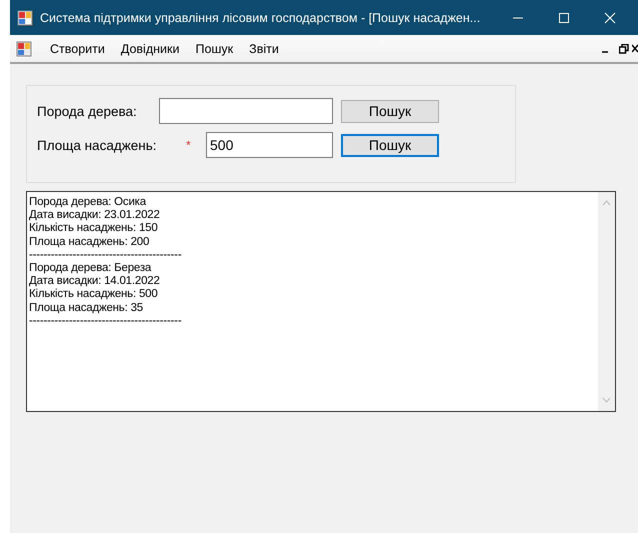 The width and height of the screenshot is (638, 533). Describe the element at coordinates (97, 145) in the screenshot. I see `field-label: Площа насаджень:` at that location.